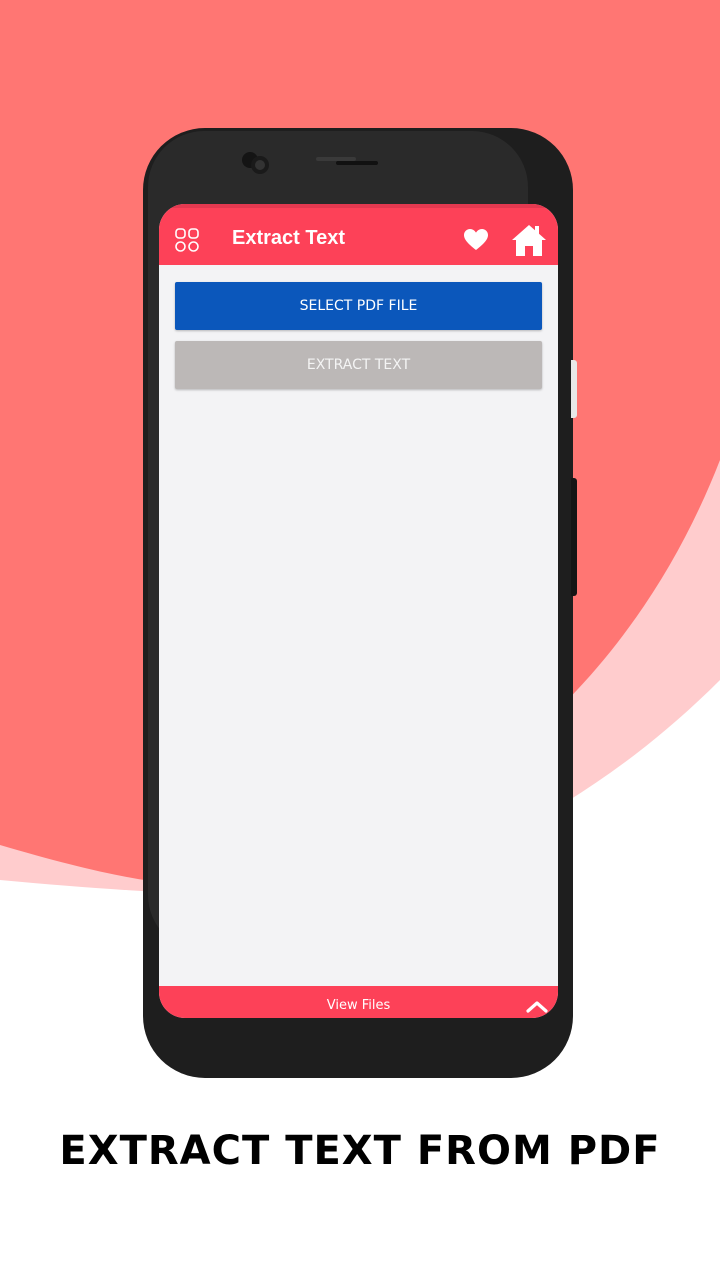 The height and width of the screenshot is (1280, 720). I want to click on view-files-bar: View Files, so click(358, 1002).